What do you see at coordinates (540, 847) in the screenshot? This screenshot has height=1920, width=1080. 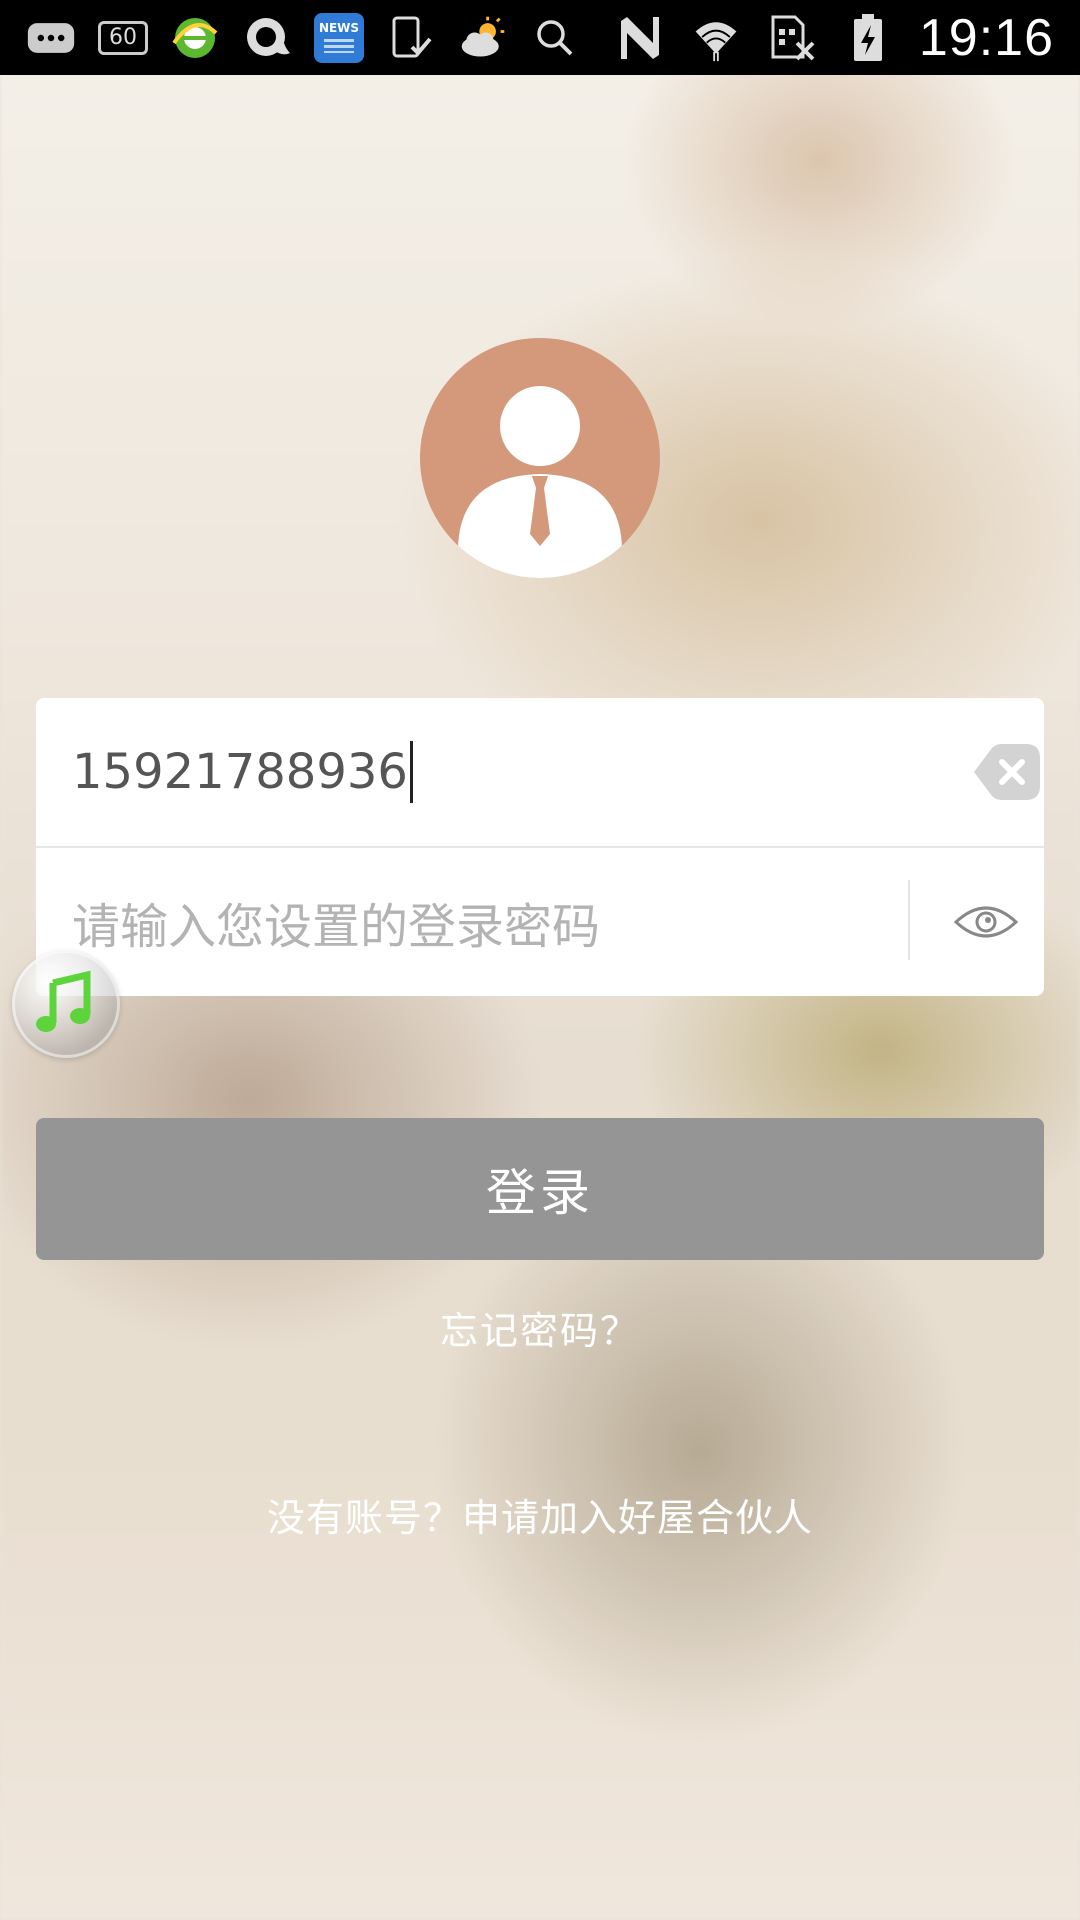 I see `login-form: 15921788936 请输入您设置的登录密码` at bounding box center [540, 847].